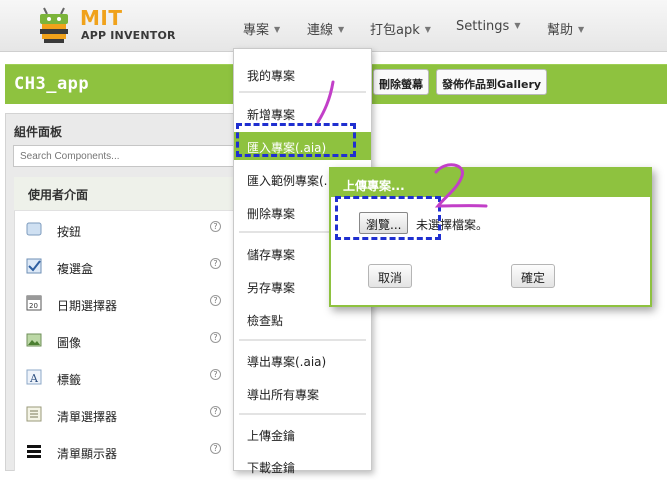 Image resolution: width=667 pixels, height=480 pixels. Describe the element at coordinates (54, 25) in the screenshot. I see `app-inventor-logo-icon` at that location.